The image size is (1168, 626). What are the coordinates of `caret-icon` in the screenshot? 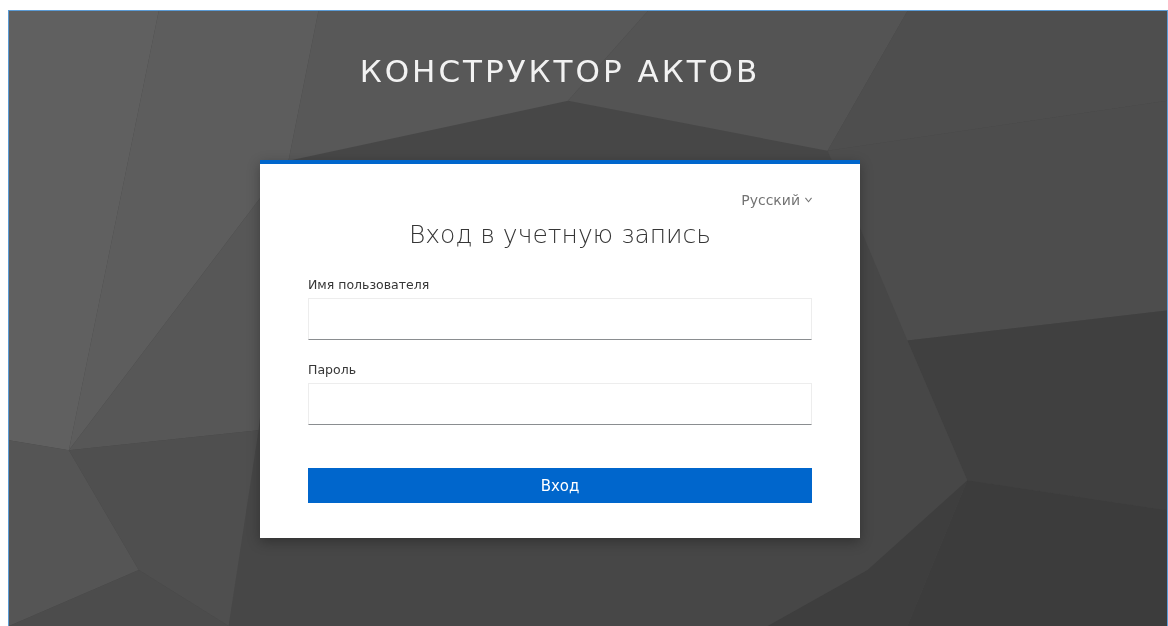 It's located at (808, 200).